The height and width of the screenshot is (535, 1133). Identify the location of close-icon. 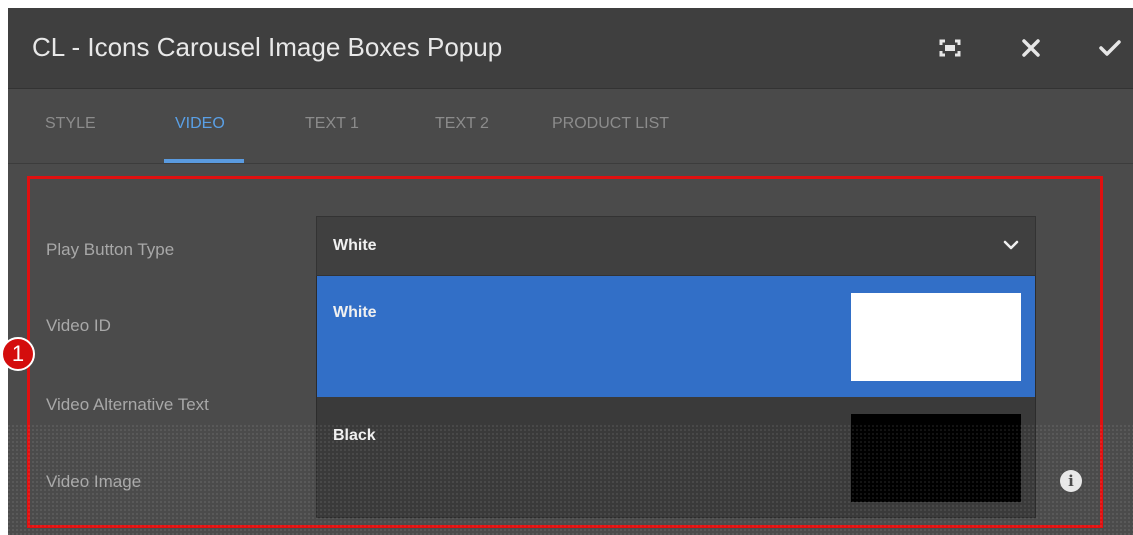
(1031, 48).